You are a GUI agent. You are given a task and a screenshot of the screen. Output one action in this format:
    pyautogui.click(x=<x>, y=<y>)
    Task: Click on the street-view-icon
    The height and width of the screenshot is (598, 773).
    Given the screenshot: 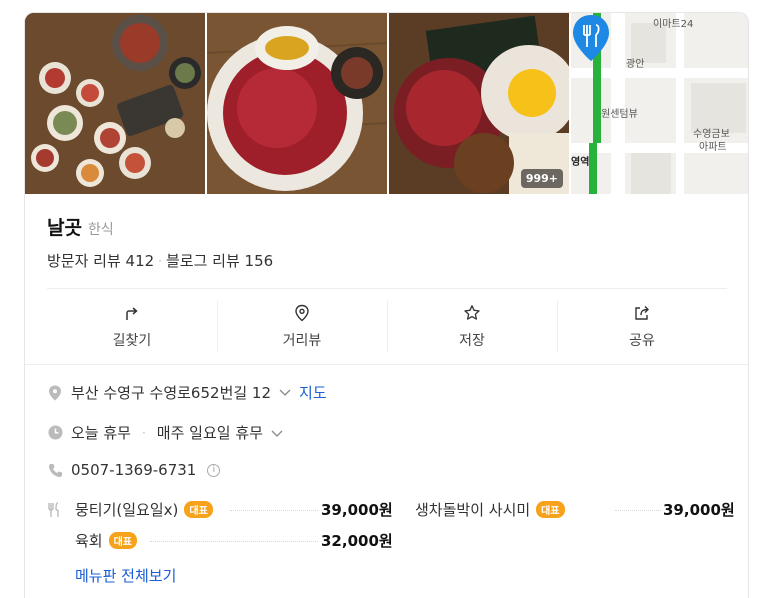 What is the action you would take?
    pyautogui.click(x=302, y=312)
    